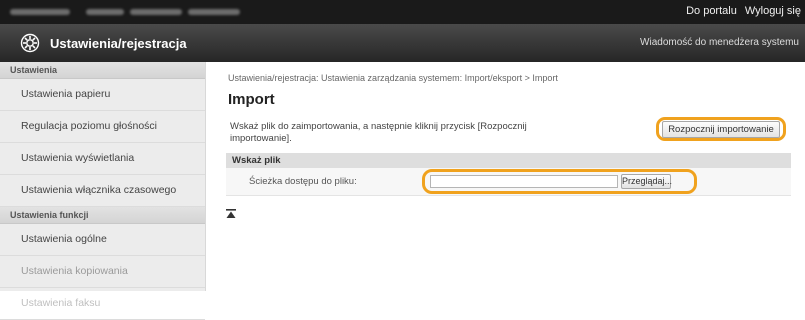 The image size is (805, 320). I want to click on sidebar-item-display: Ustawienia wyświetlania, so click(102, 159).